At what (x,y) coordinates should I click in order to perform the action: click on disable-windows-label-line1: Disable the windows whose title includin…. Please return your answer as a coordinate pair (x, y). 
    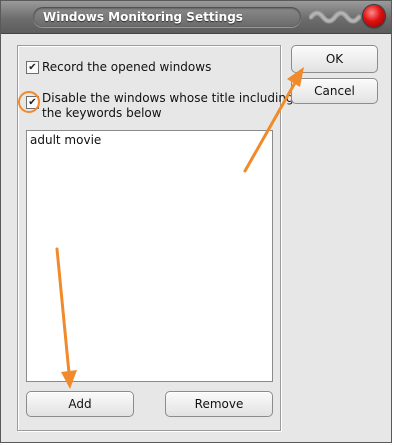
    Looking at the image, I should click on (168, 98).